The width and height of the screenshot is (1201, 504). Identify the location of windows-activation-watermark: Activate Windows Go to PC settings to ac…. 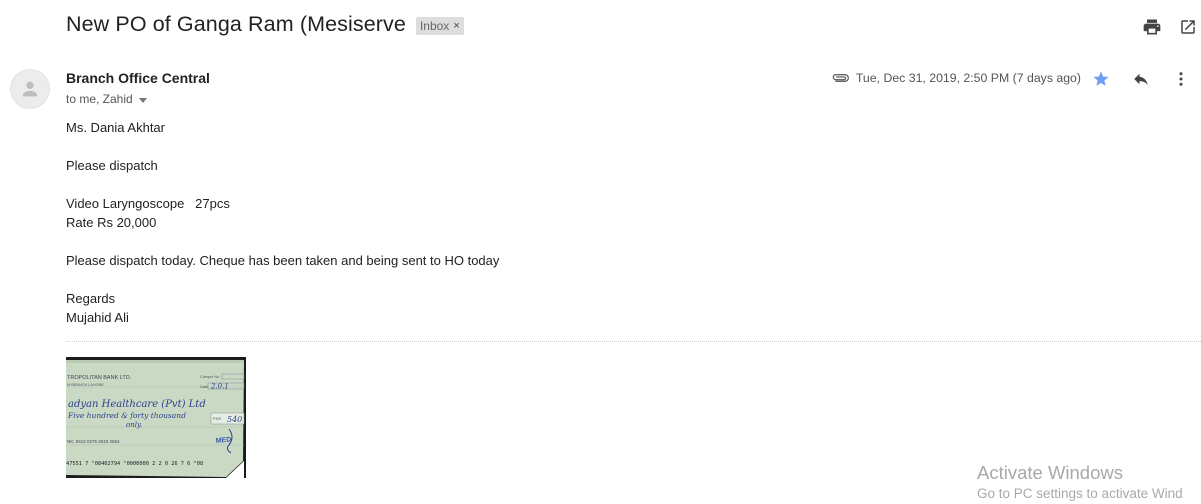
(1080, 483).